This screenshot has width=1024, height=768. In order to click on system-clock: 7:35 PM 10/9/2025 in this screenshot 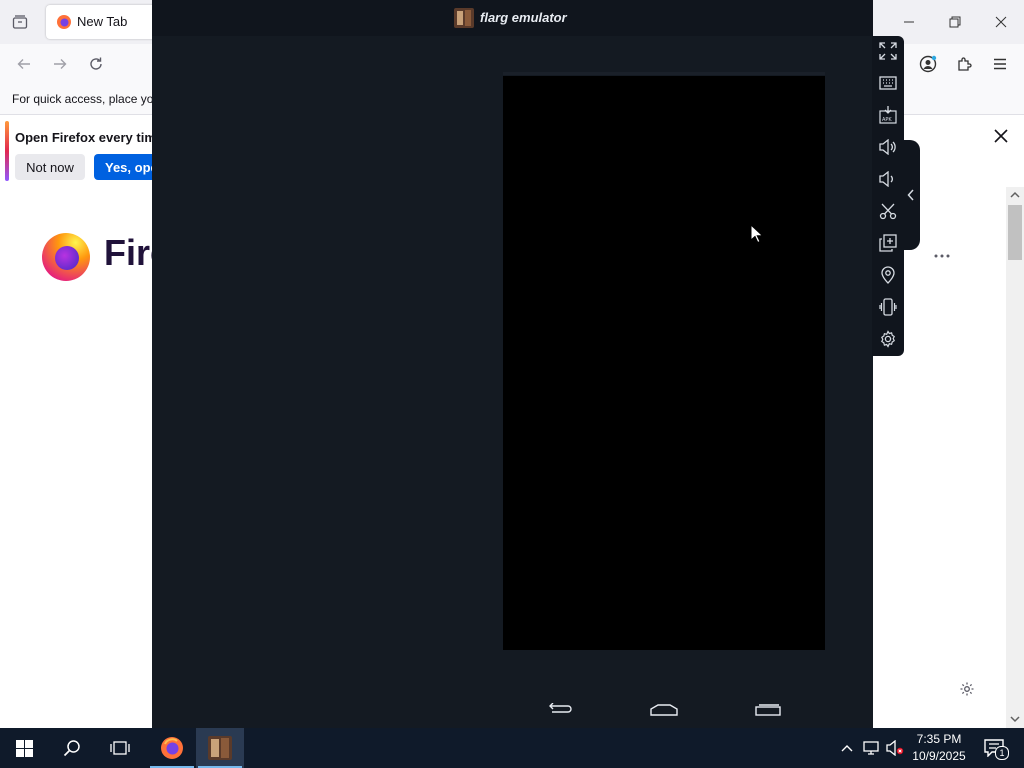, I will do `click(939, 748)`.